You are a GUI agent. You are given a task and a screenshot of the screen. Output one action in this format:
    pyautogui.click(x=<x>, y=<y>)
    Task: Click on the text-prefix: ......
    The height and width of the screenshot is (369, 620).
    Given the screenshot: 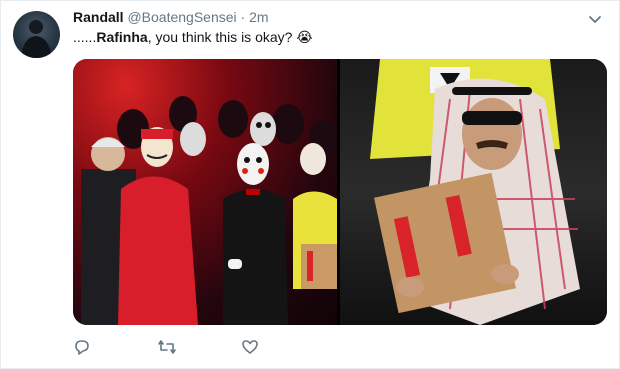 What is the action you would take?
    pyautogui.click(x=85, y=37)
    